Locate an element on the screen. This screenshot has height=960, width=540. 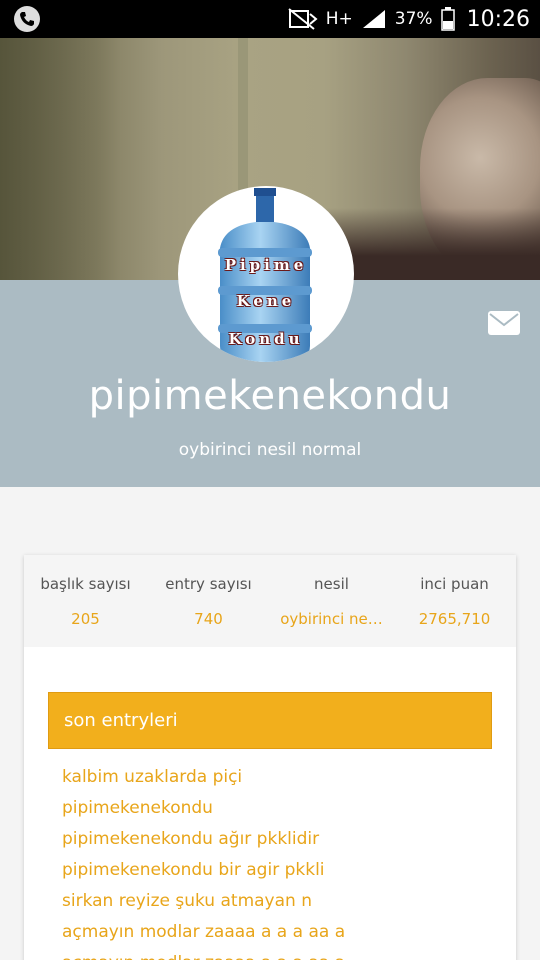
avatar-caption-line: Pipime is located at coordinates (266, 265).